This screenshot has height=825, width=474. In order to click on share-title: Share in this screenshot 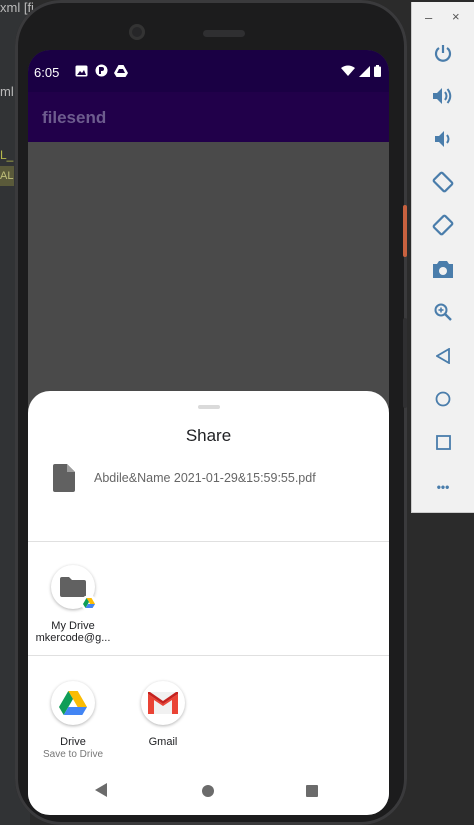, I will do `click(208, 435)`.